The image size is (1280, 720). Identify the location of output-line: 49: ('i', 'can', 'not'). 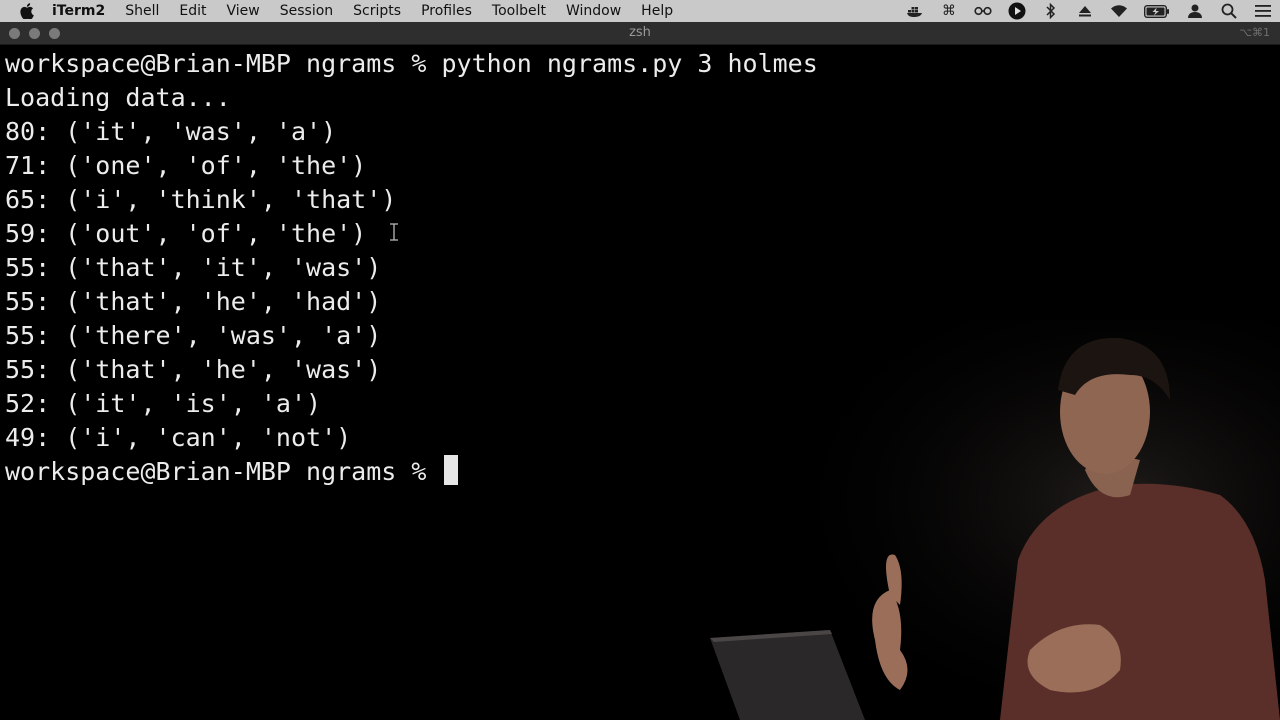
(178, 437).